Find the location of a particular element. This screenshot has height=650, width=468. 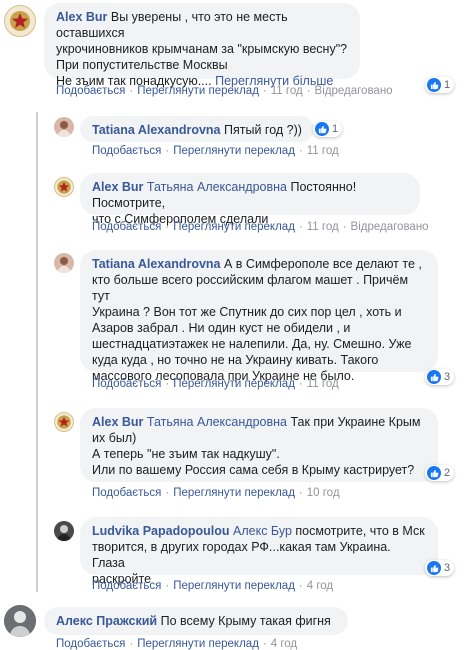

timestamp: 10 год is located at coordinates (323, 493).